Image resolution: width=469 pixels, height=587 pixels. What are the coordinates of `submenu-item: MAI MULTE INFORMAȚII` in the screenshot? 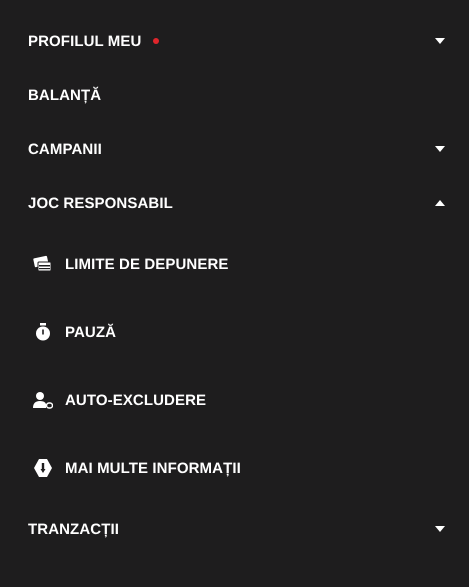 It's located at (234, 468).